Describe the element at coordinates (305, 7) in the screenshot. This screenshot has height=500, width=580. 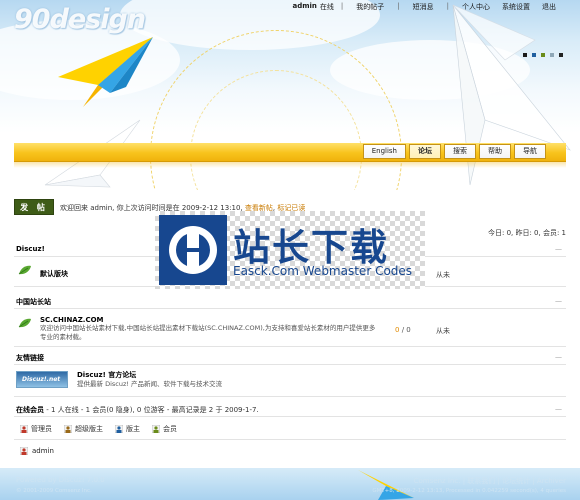
I see `username-link: admin` at that location.